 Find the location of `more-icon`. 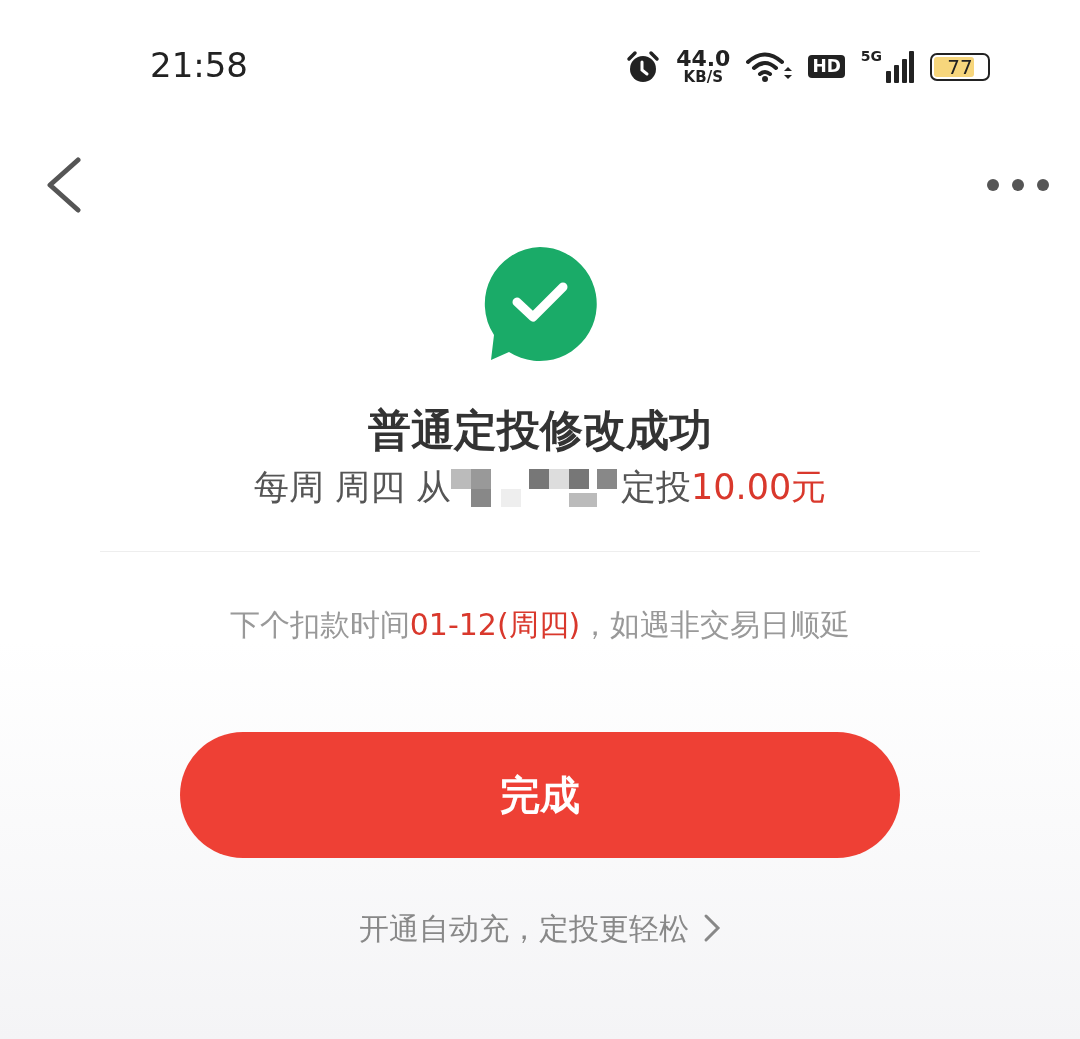

more-icon is located at coordinates (1018, 185).